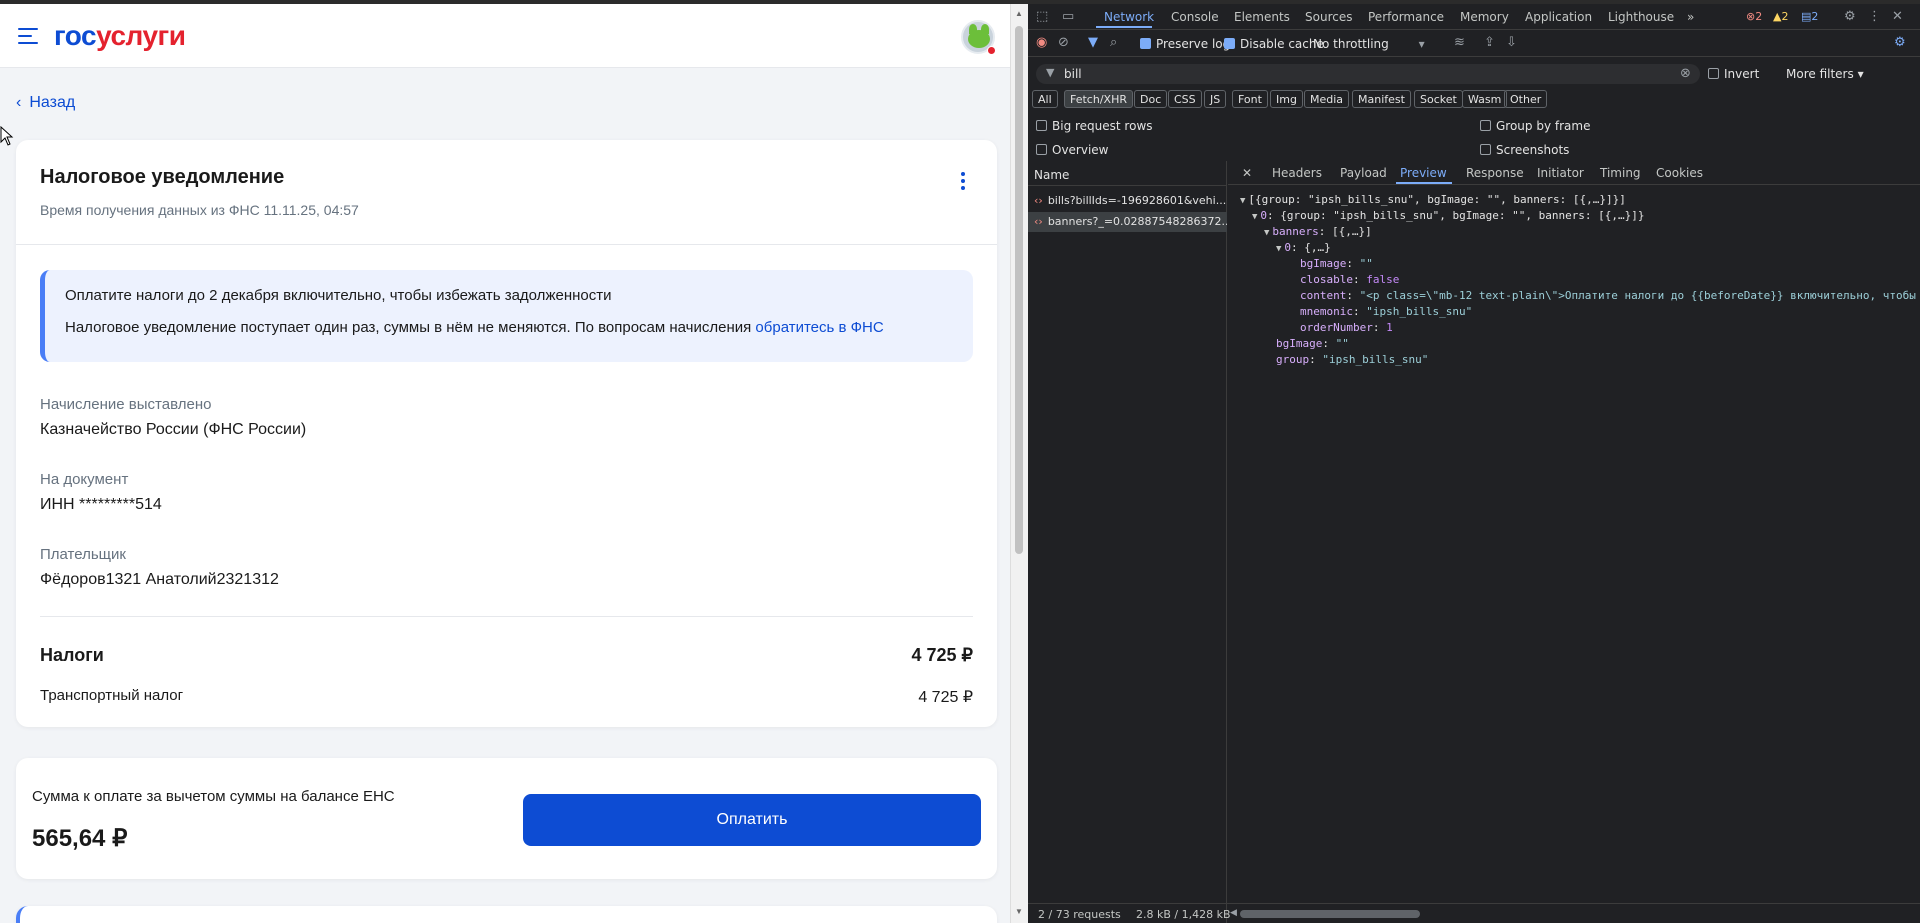  I want to click on export-har-icon: ⇩, so click(1511, 42).